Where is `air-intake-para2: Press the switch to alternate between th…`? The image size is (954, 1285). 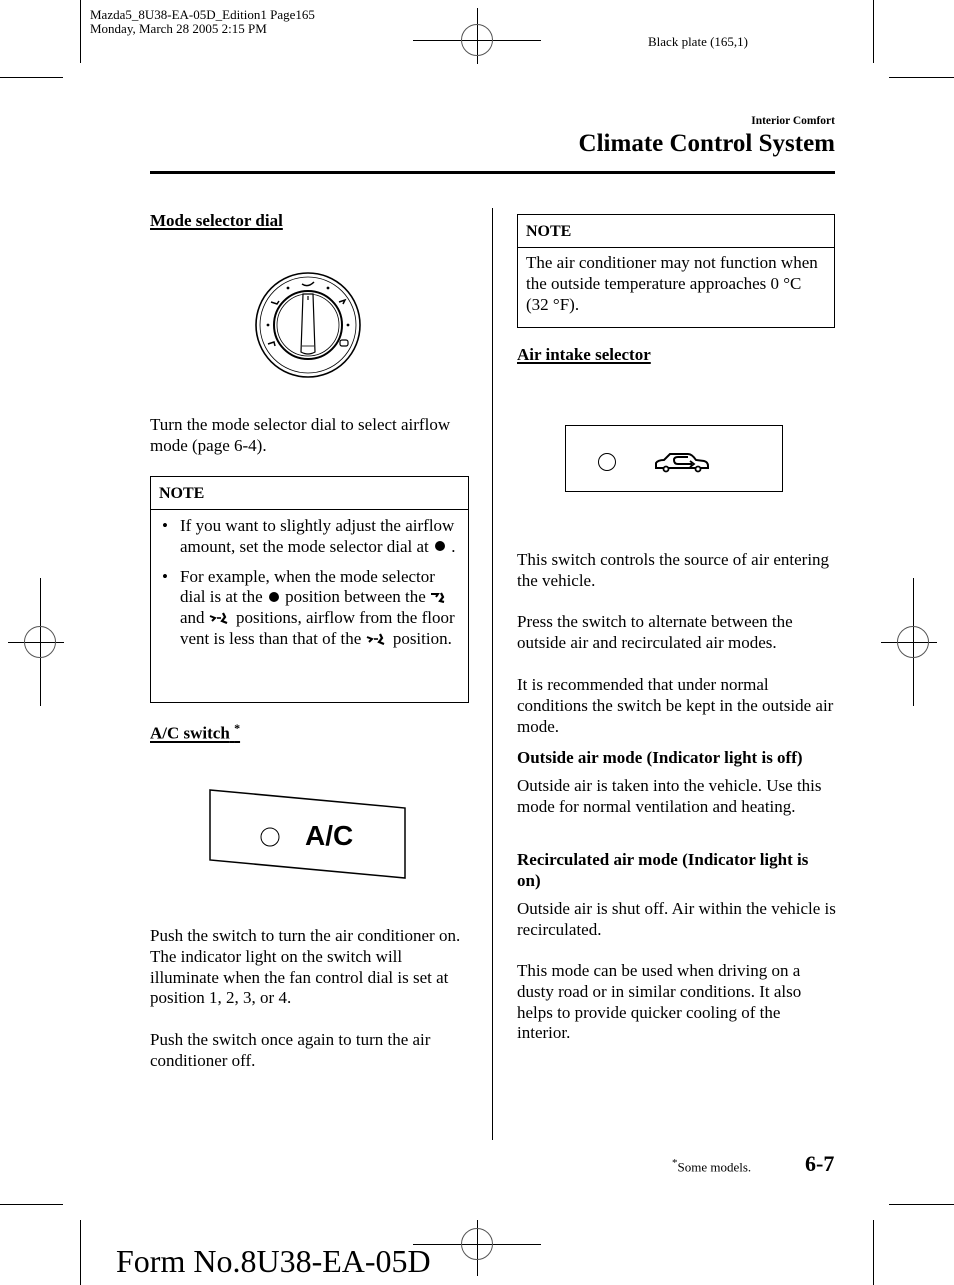 air-intake-para2: Press the switch to alternate between th… is located at coordinates (655, 632).